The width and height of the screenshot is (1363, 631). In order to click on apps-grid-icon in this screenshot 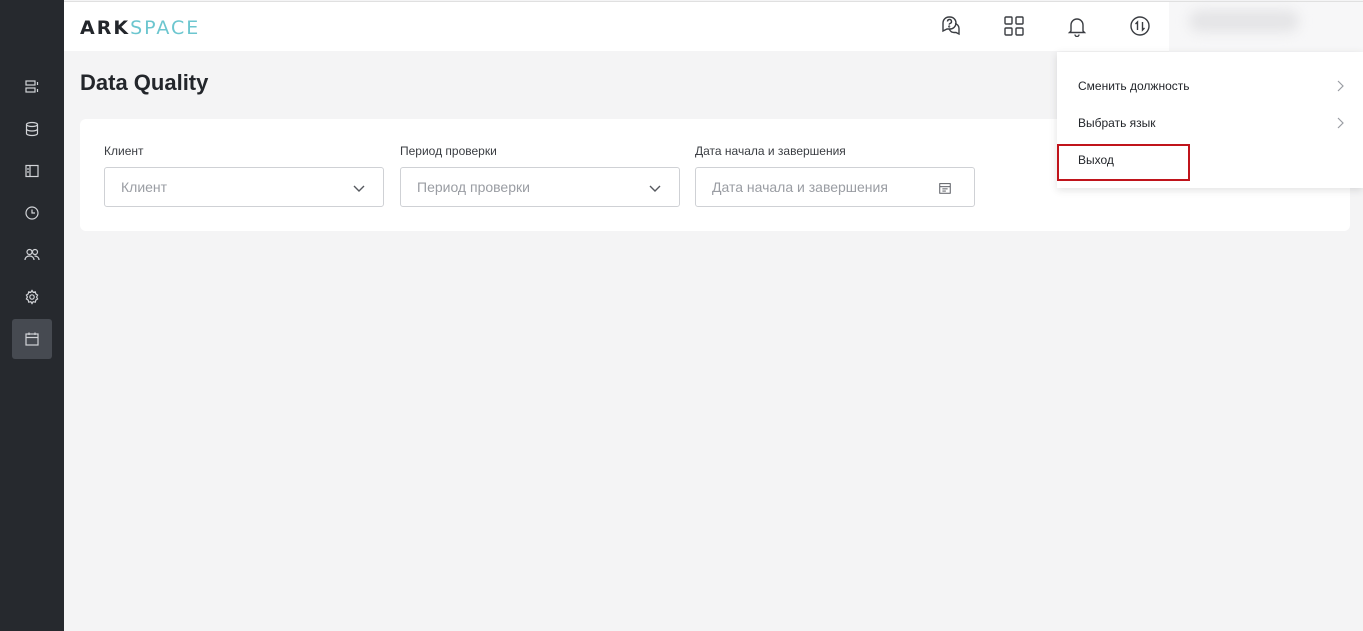, I will do `click(1014, 26)`.